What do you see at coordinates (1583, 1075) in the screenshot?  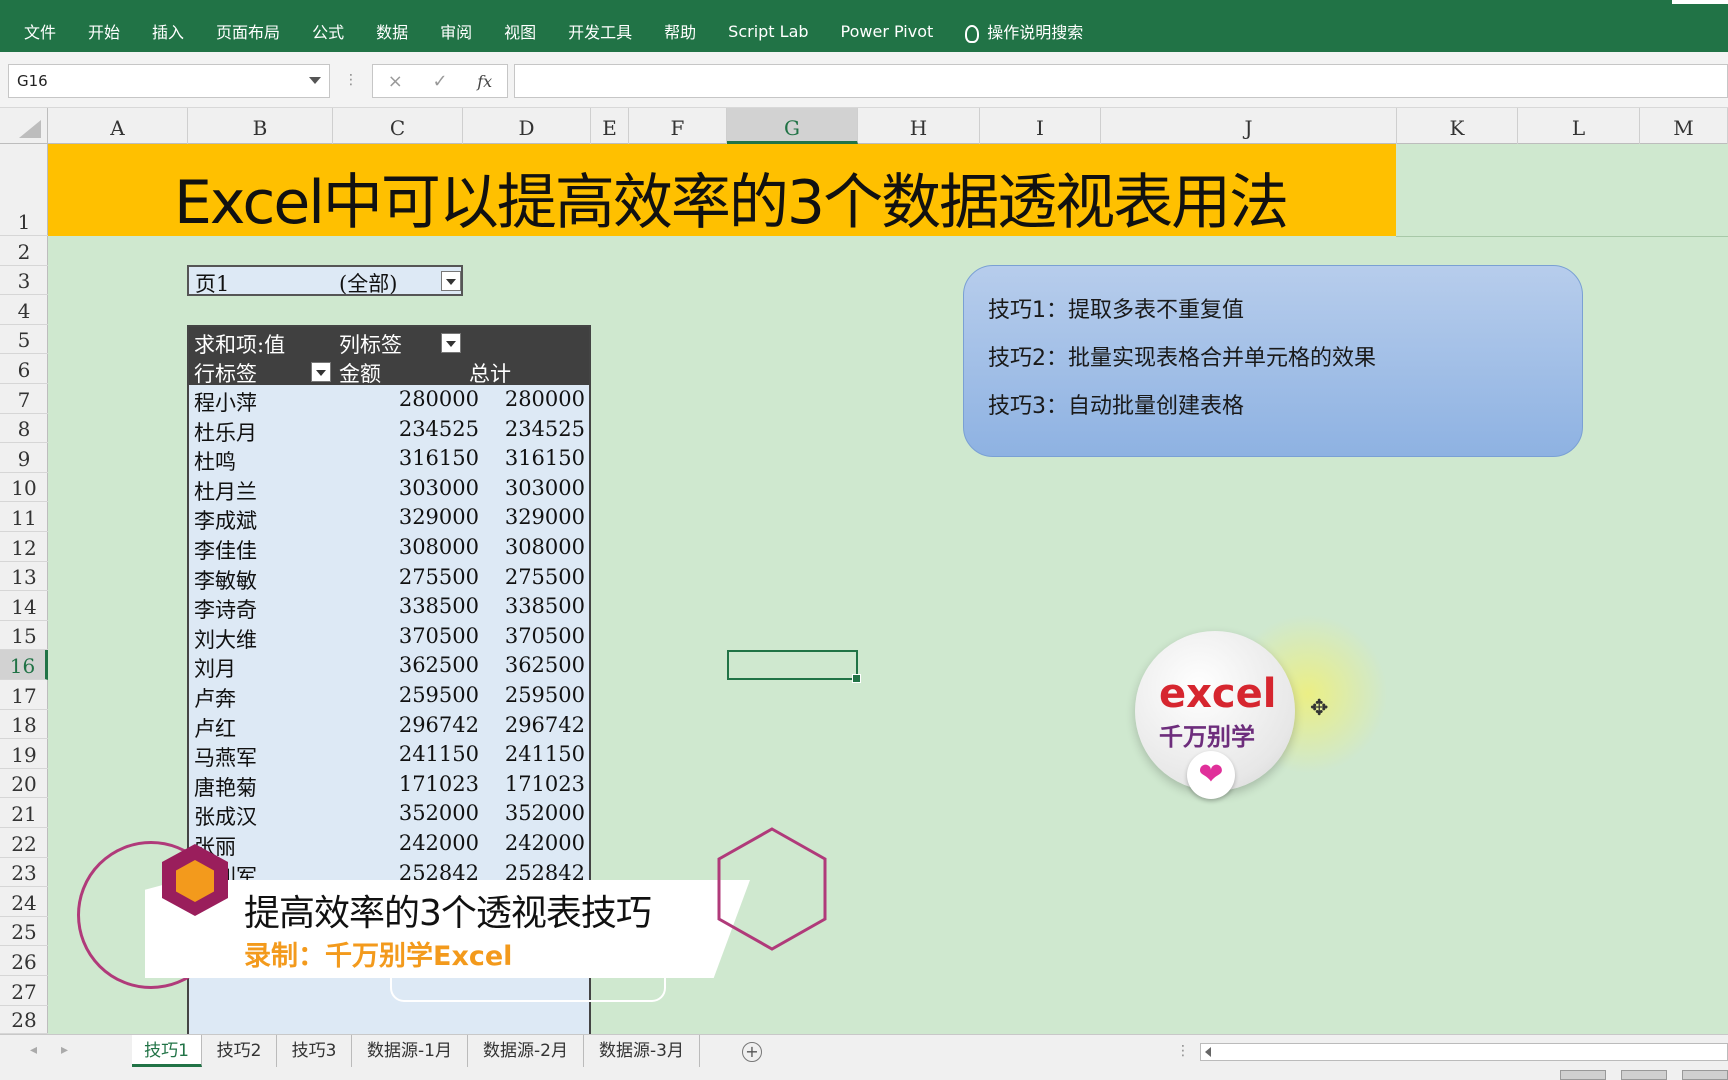 I see `normal-view-icon` at bounding box center [1583, 1075].